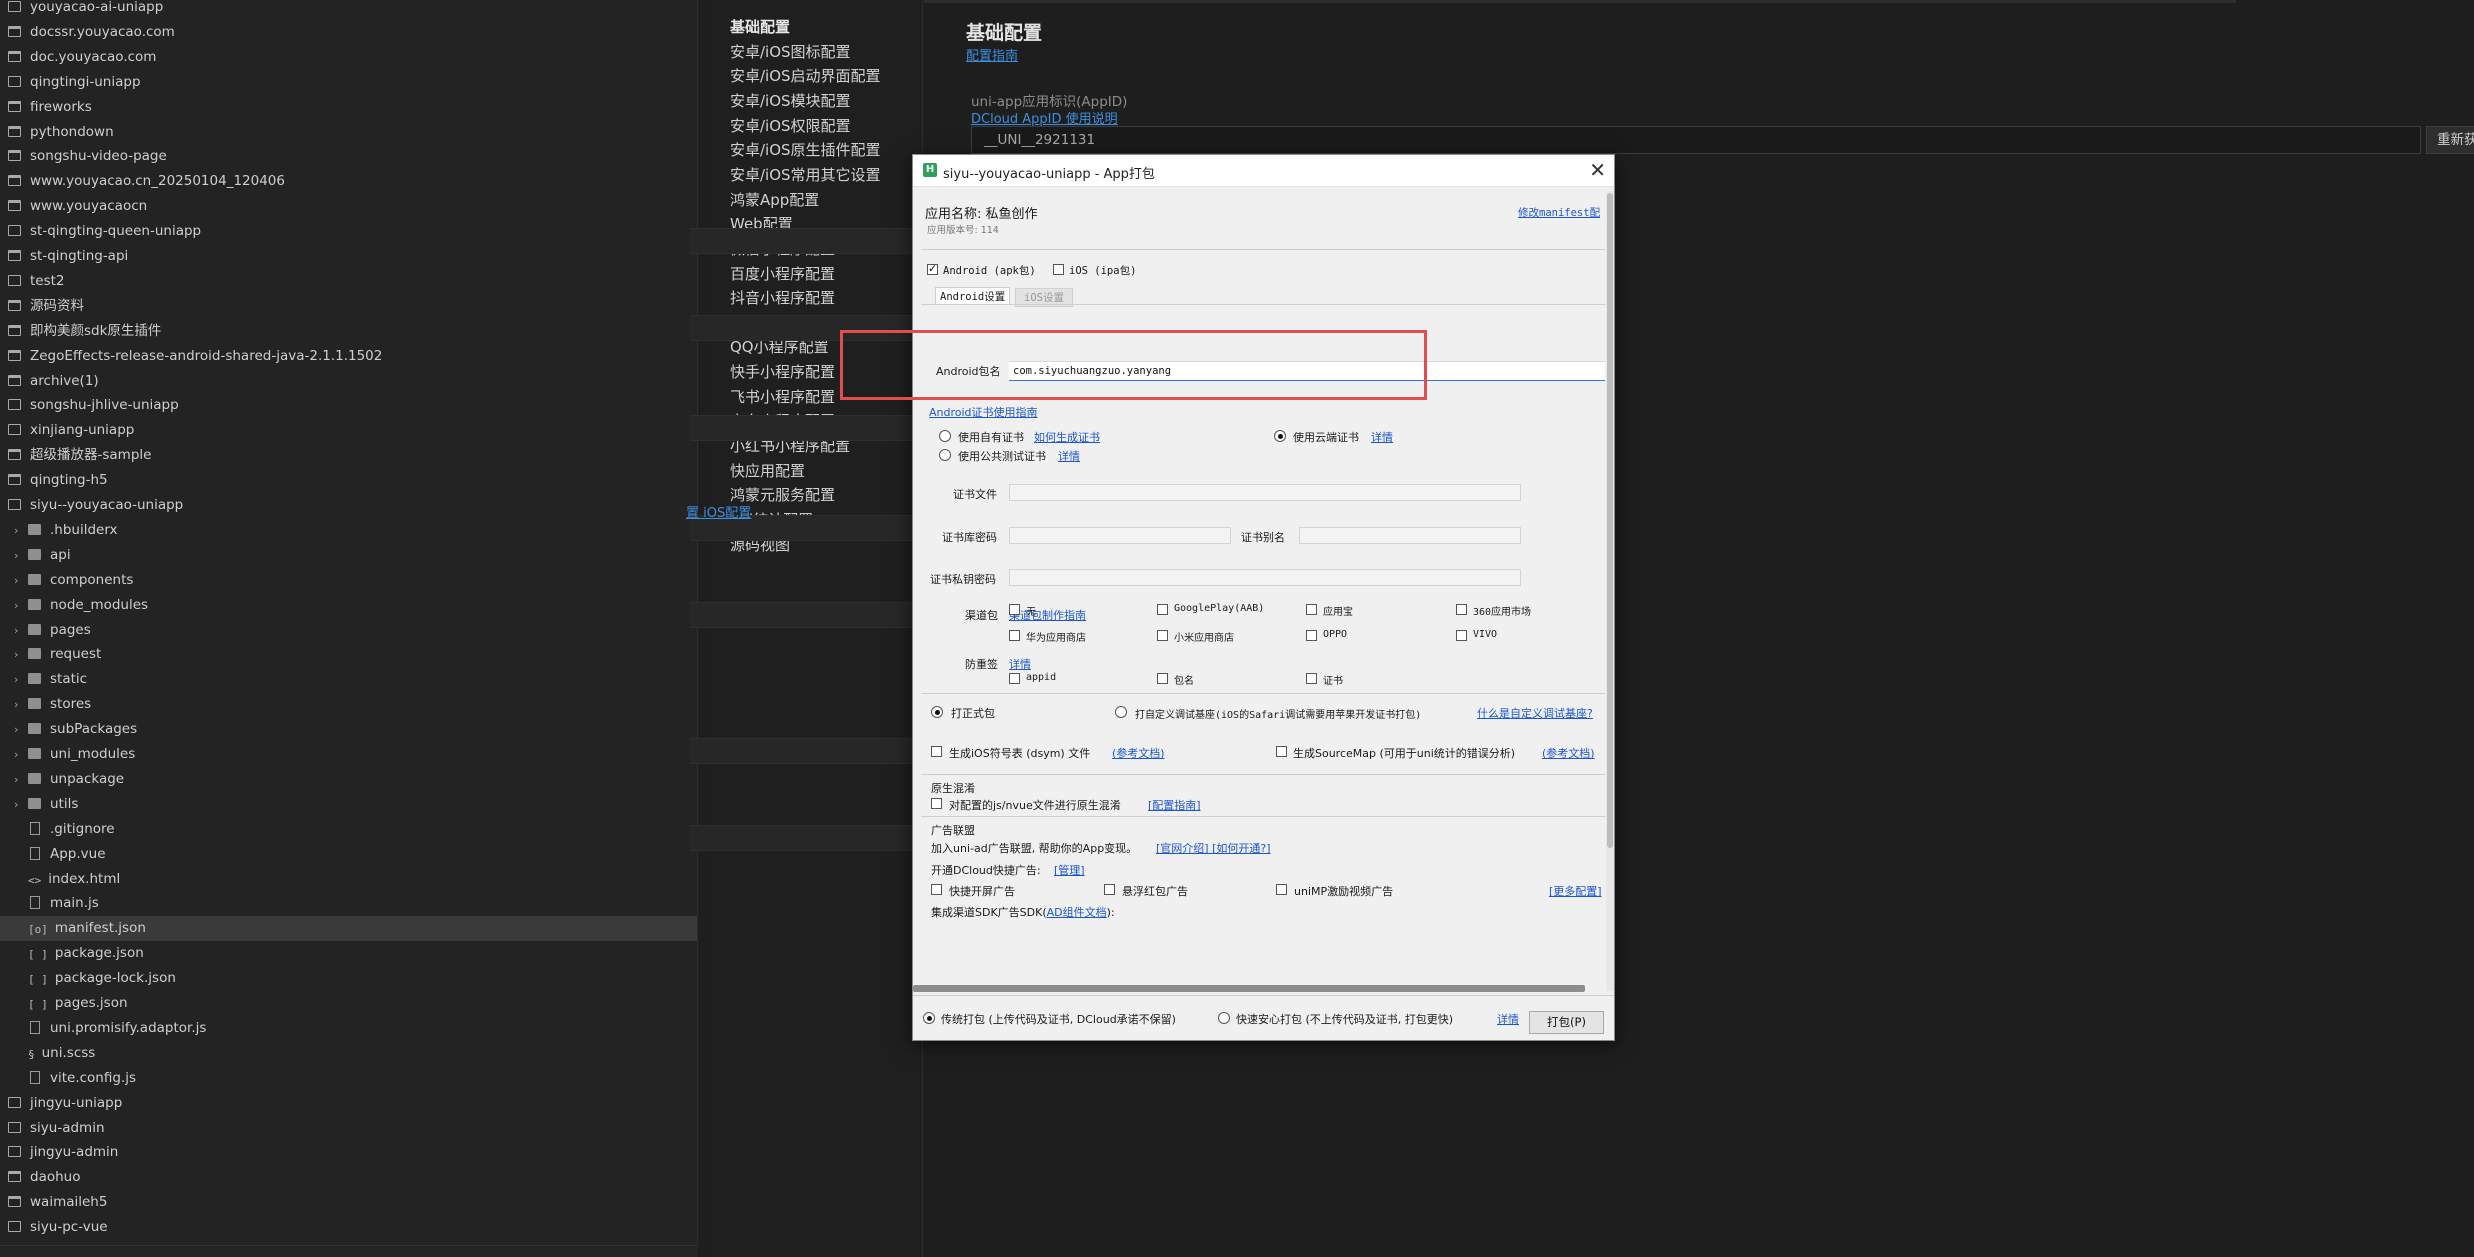  I want to click on nav-item: 百度小程序配置, so click(782, 273).